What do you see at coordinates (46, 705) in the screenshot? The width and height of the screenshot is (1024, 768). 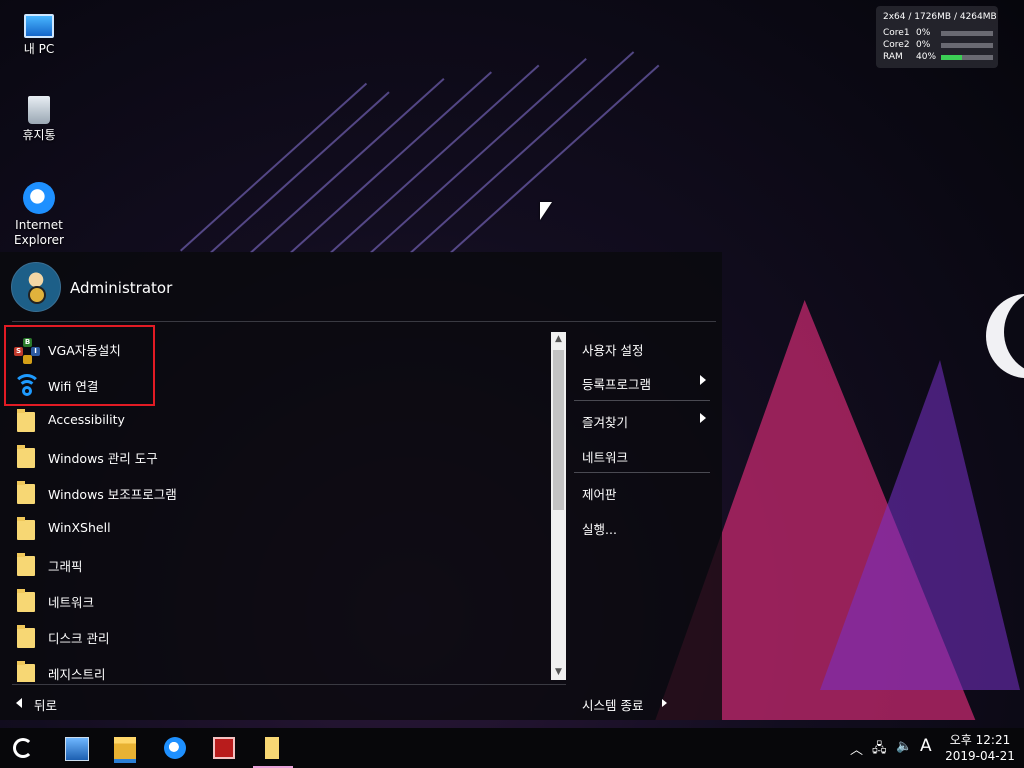 I see `back-label: 뒤로` at bounding box center [46, 705].